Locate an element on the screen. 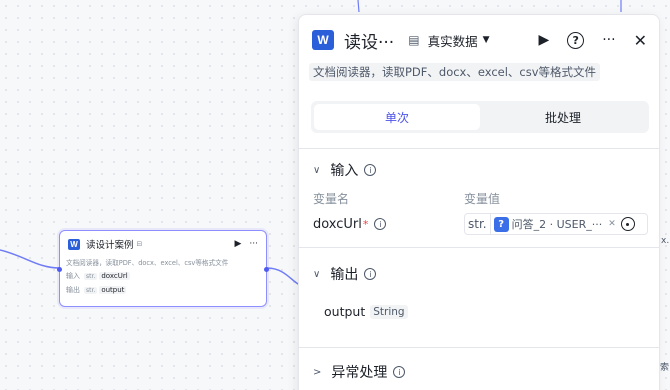 This screenshot has width=670, height=390. chevron-right-icon: > is located at coordinates (317, 372).